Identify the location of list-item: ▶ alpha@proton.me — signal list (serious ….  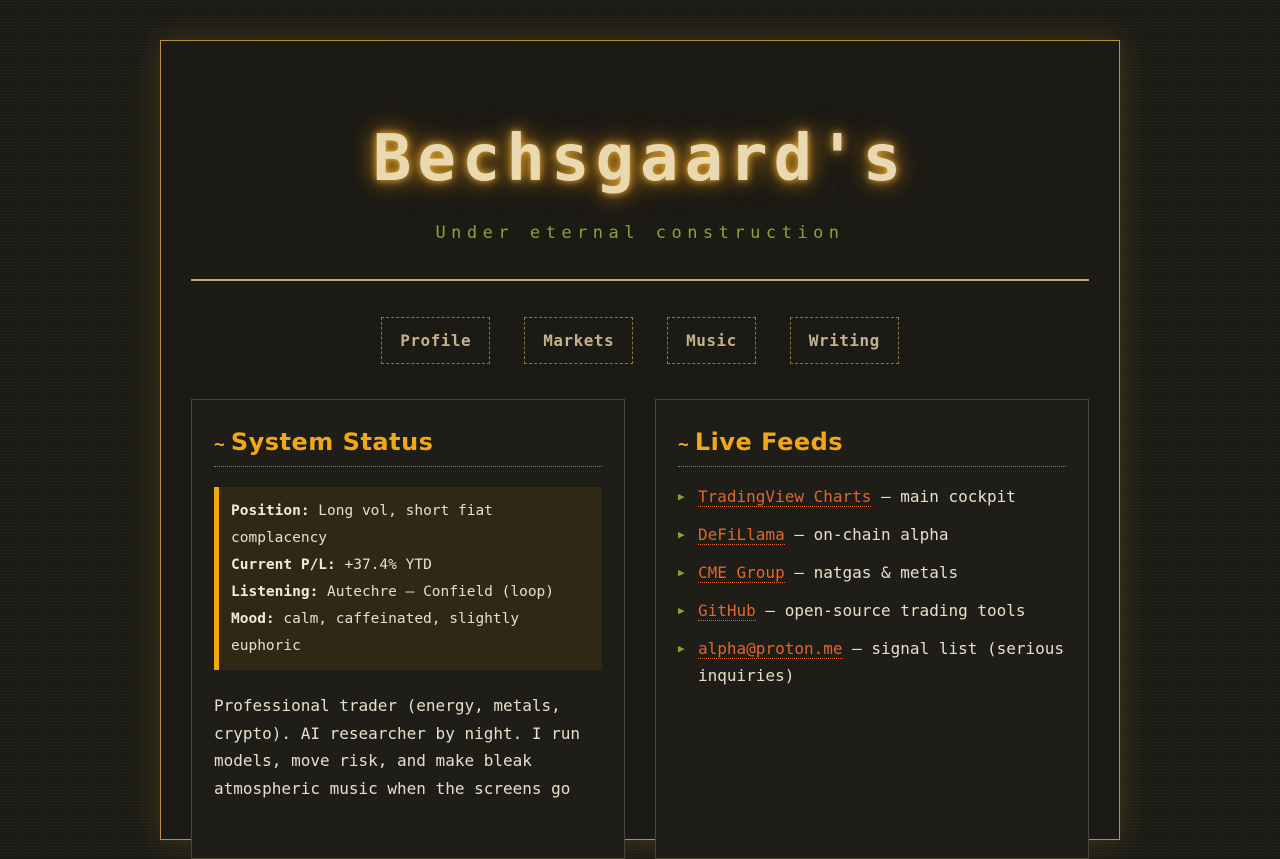
(872, 662).